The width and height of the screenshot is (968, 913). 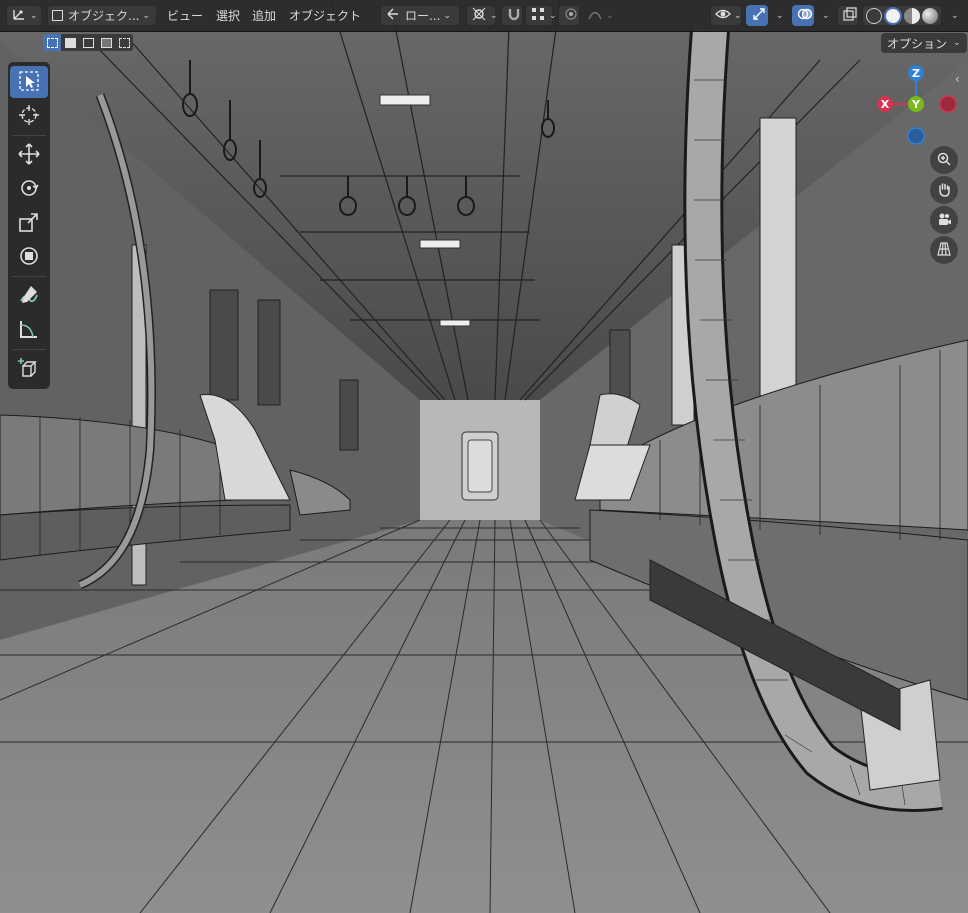 I want to click on tool-annotate, so click(x=29, y=296).